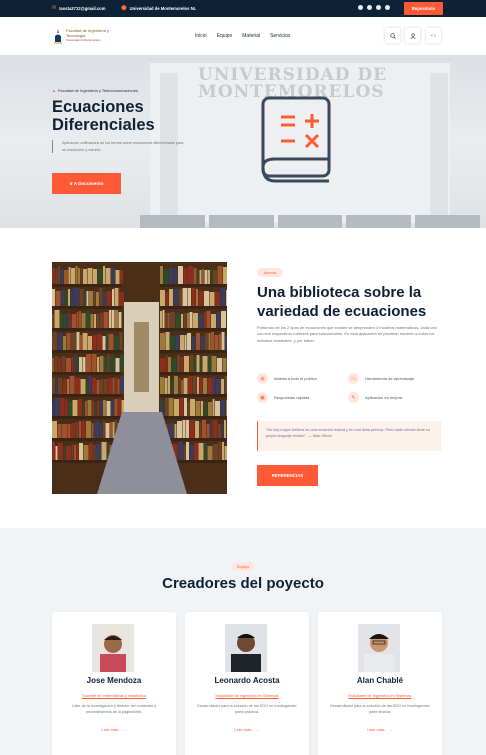 Image resolution: width=486 pixels, height=755 pixels. I want to click on team-title: Creadores del poyecto, so click(243, 583).